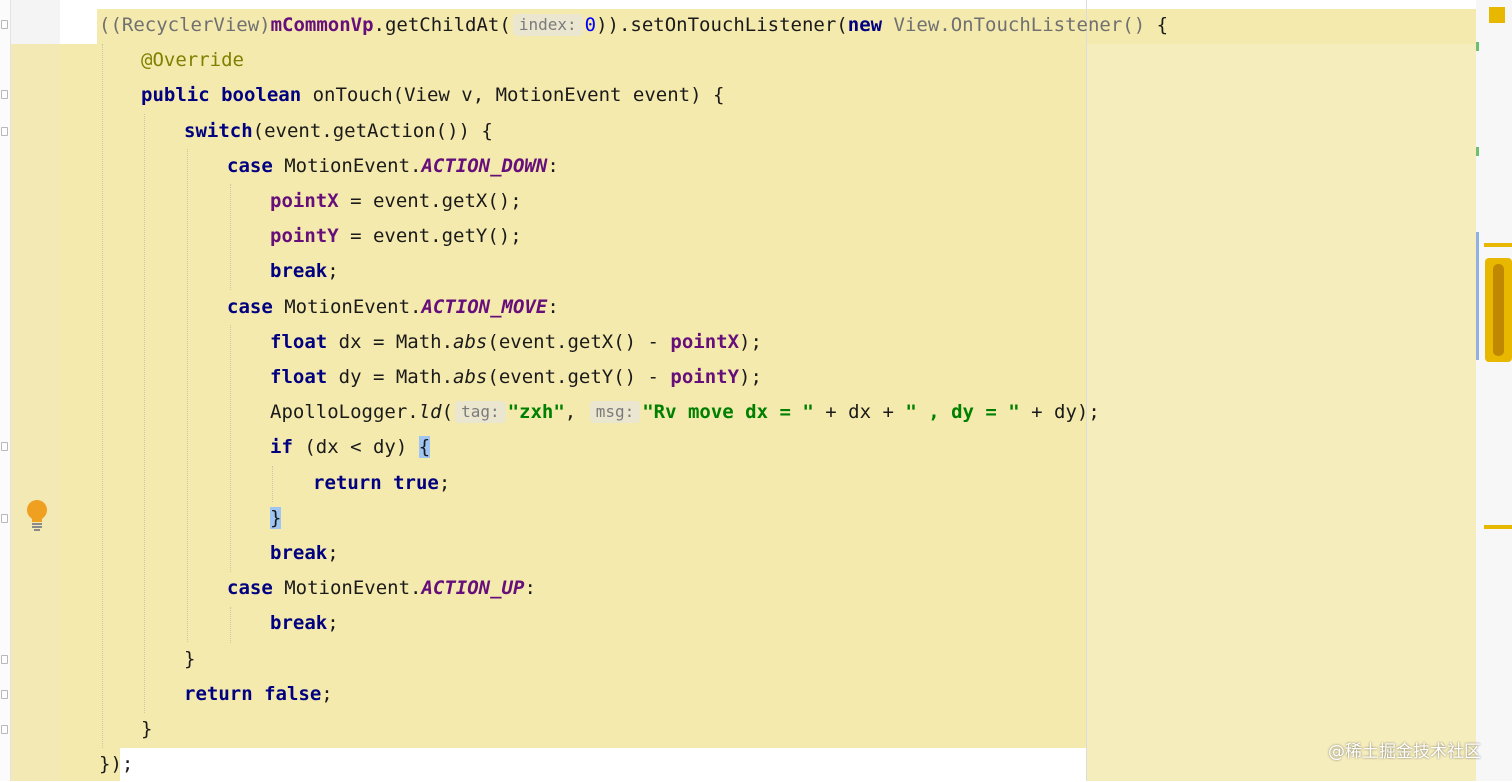 Image resolution: width=1512 pixels, height=782 pixels. What do you see at coordinates (430, 412) in the screenshot?
I see `code-token: ld` at bounding box center [430, 412].